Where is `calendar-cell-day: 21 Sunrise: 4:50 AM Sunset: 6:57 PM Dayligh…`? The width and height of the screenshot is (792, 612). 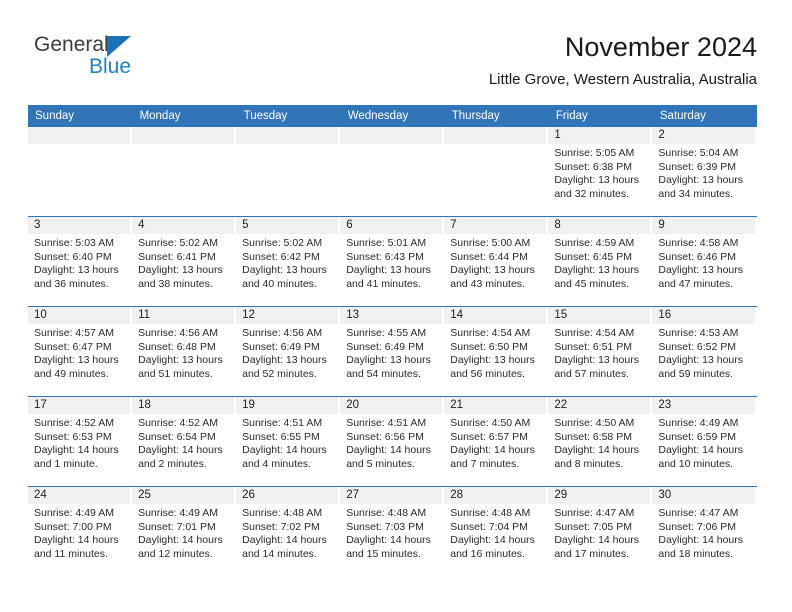
calendar-cell-day: 21 Sunrise: 4:50 AM Sunset: 6:57 PM Dayligh… is located at coordinates (496, 441).